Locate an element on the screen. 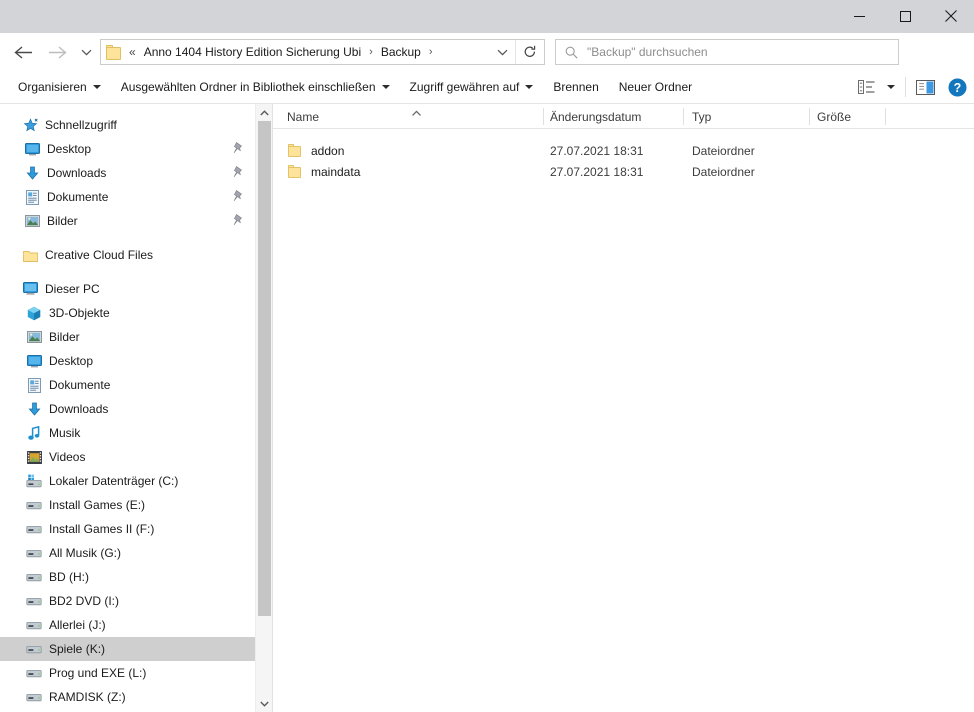  refresh-icon is located at coordinates (530, 52).